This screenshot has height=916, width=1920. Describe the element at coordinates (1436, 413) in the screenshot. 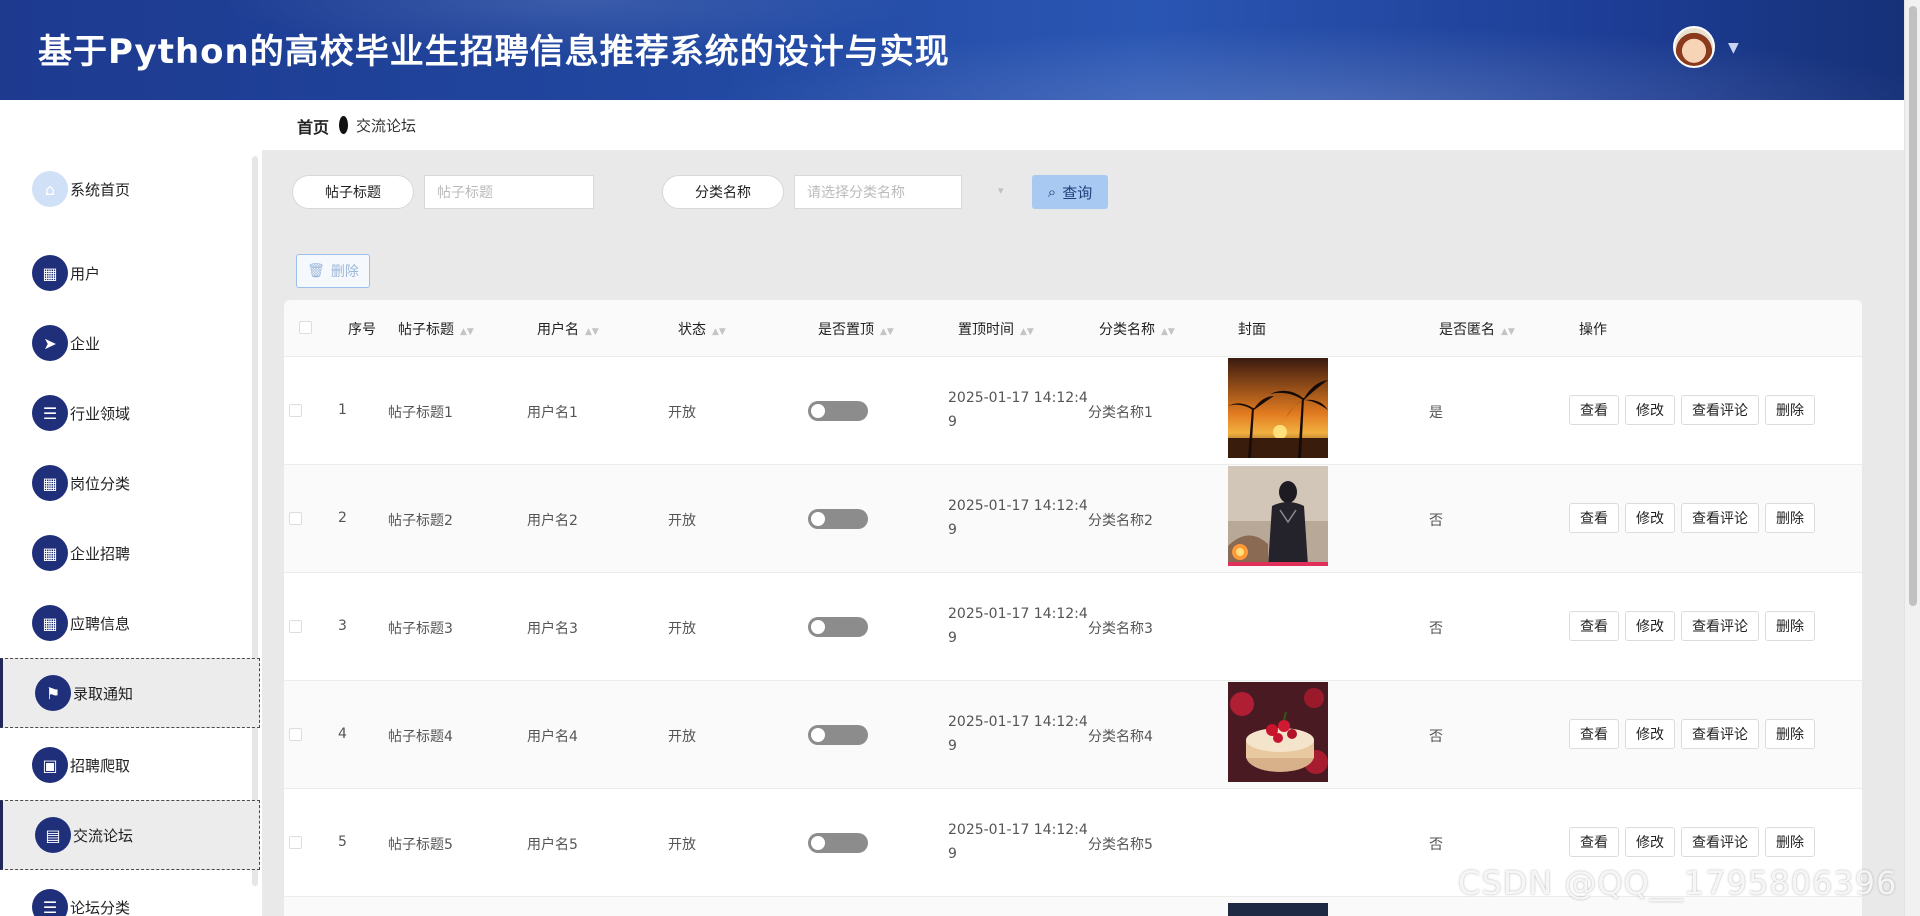

I see `row-anonymous: 是` at that location.